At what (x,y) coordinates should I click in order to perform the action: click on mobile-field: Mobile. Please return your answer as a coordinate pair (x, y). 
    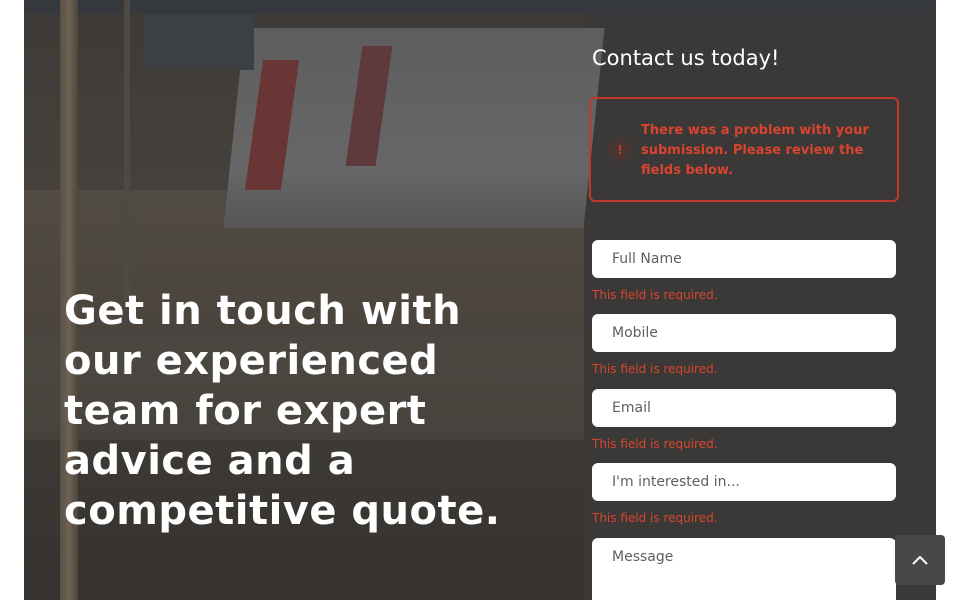
    Looking at the image, I should click on (744, 333).